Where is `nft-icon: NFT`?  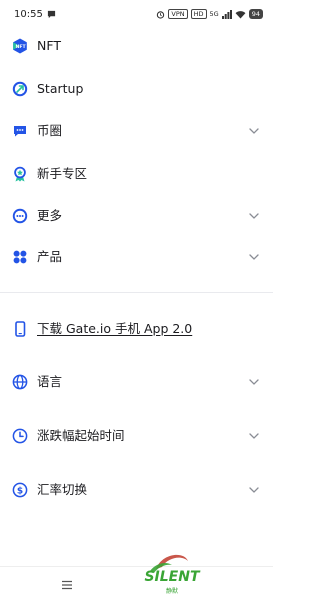 nft-icon: NFT is located at coordinates (20, 46).